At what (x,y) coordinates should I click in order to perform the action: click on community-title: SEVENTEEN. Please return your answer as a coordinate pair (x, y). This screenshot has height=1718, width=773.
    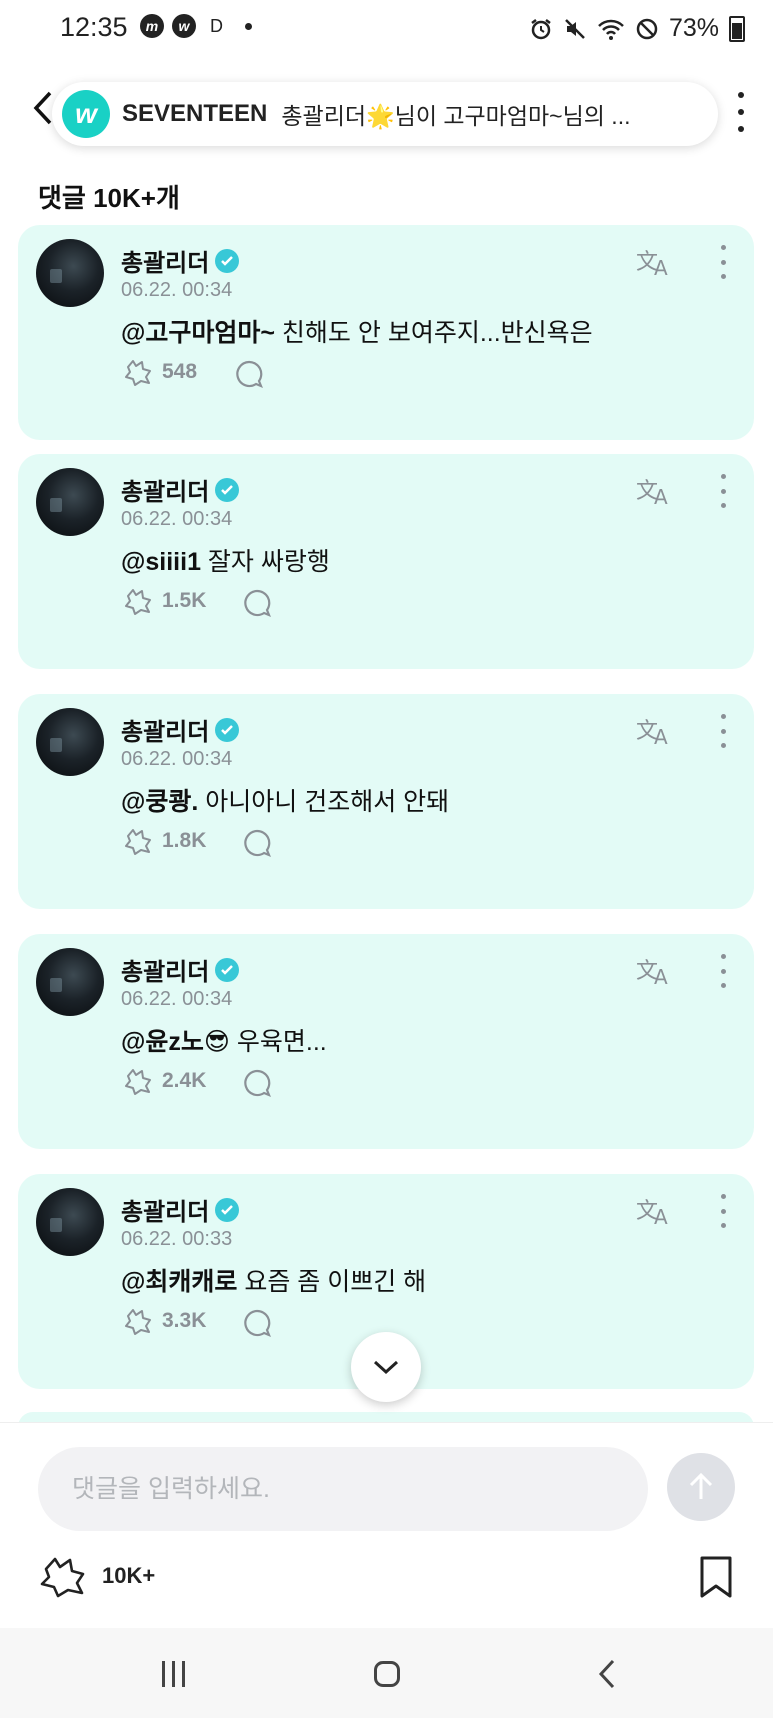
    Looking at the image, I should click on (195, 113).